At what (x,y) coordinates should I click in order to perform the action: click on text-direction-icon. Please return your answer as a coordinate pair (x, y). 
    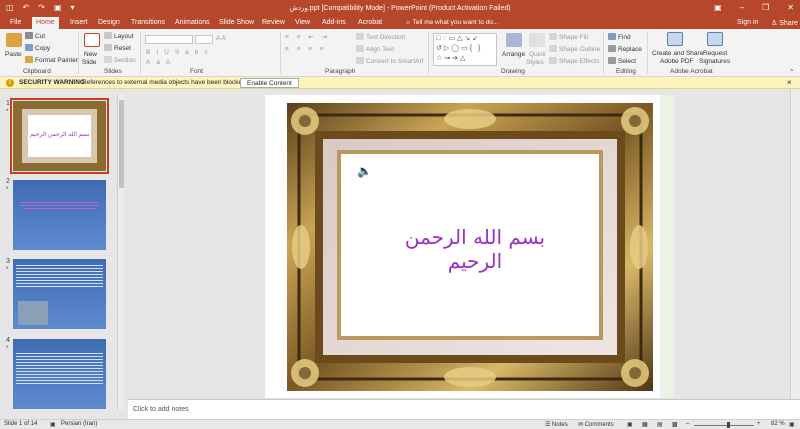
    Looking at the image, I should click on (360, 36).